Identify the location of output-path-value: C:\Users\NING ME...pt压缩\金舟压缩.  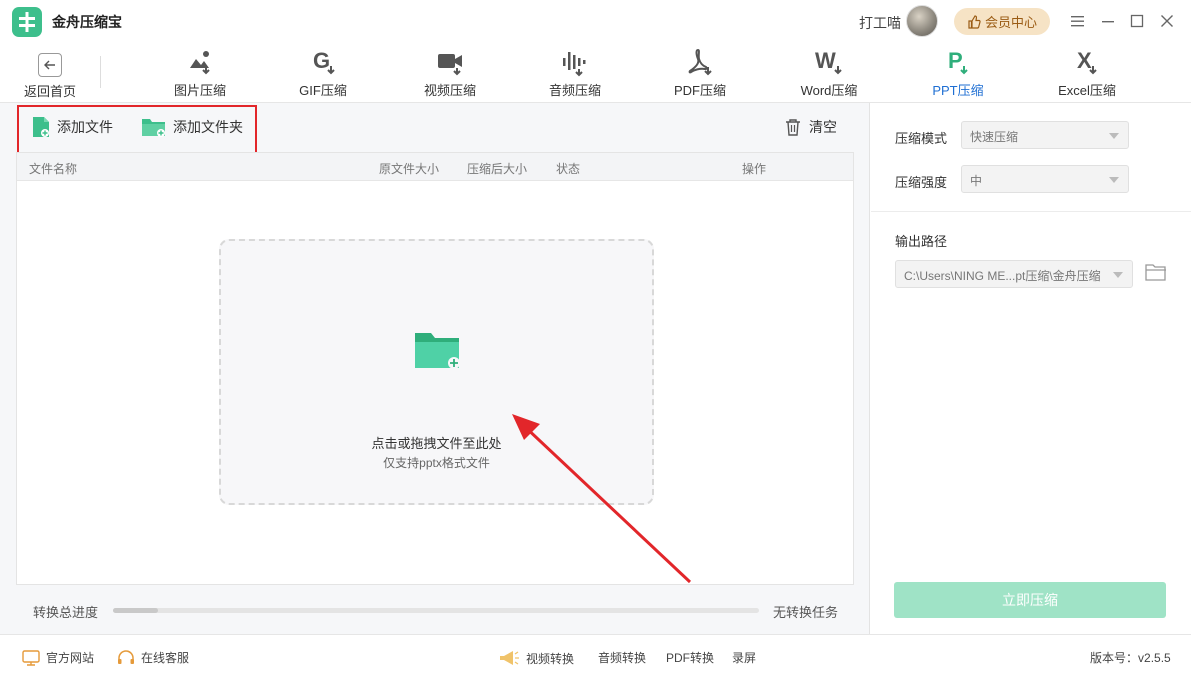
(1002, 276).